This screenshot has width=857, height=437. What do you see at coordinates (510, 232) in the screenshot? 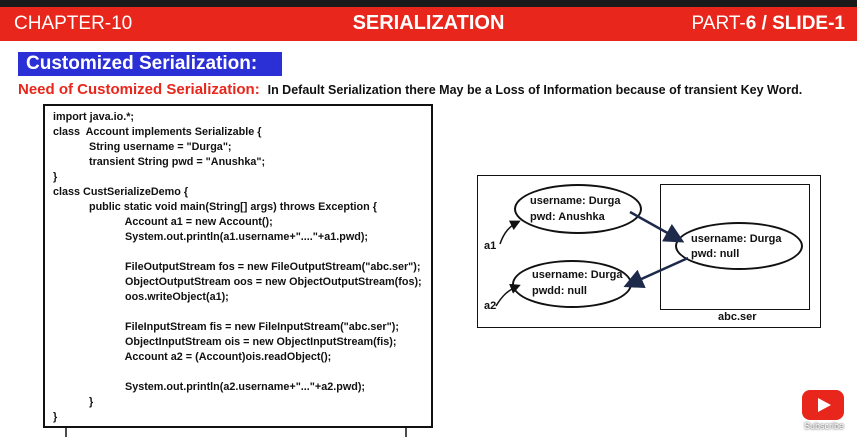
I see `a1-pointer` at bounding box center [510, 232].